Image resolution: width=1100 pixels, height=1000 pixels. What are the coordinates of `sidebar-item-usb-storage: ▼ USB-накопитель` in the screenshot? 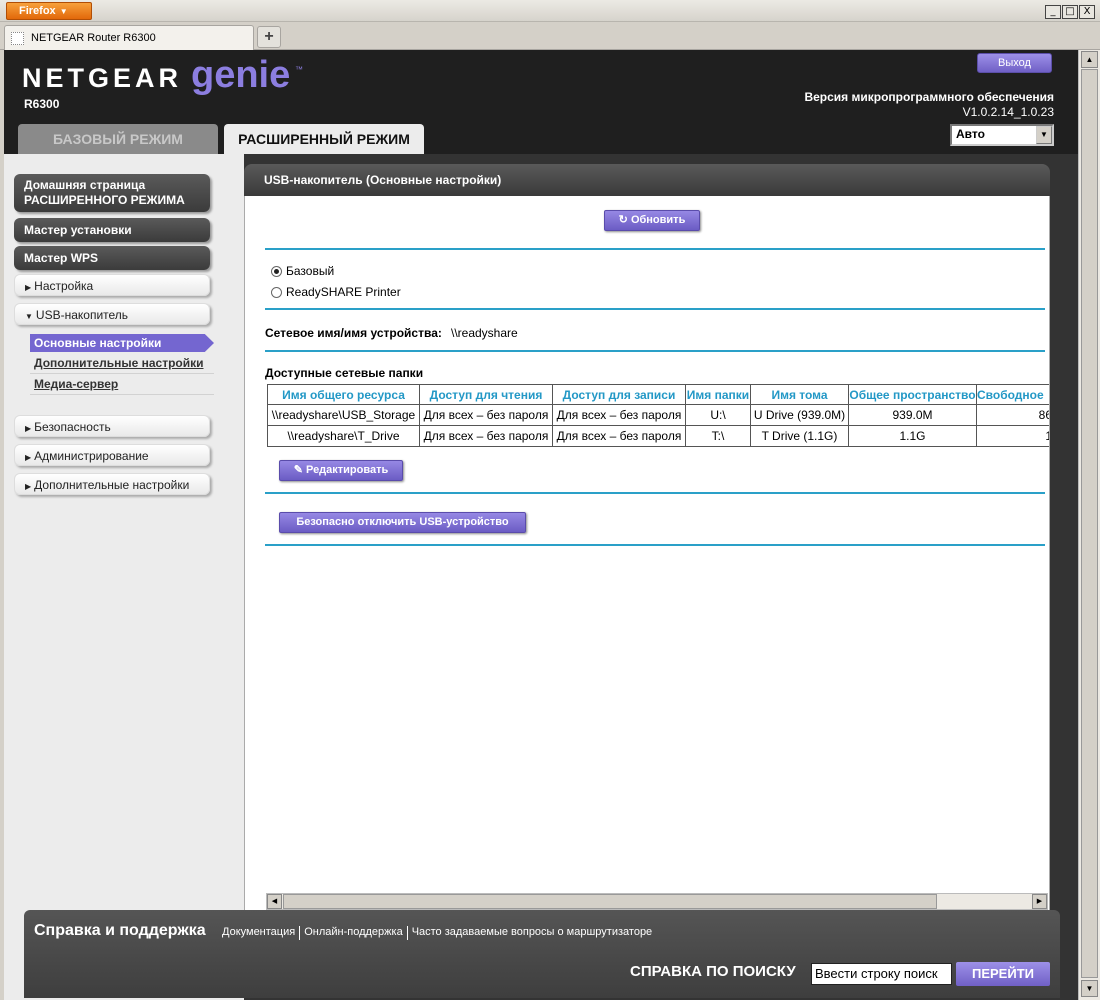 It's located at (112, 314).